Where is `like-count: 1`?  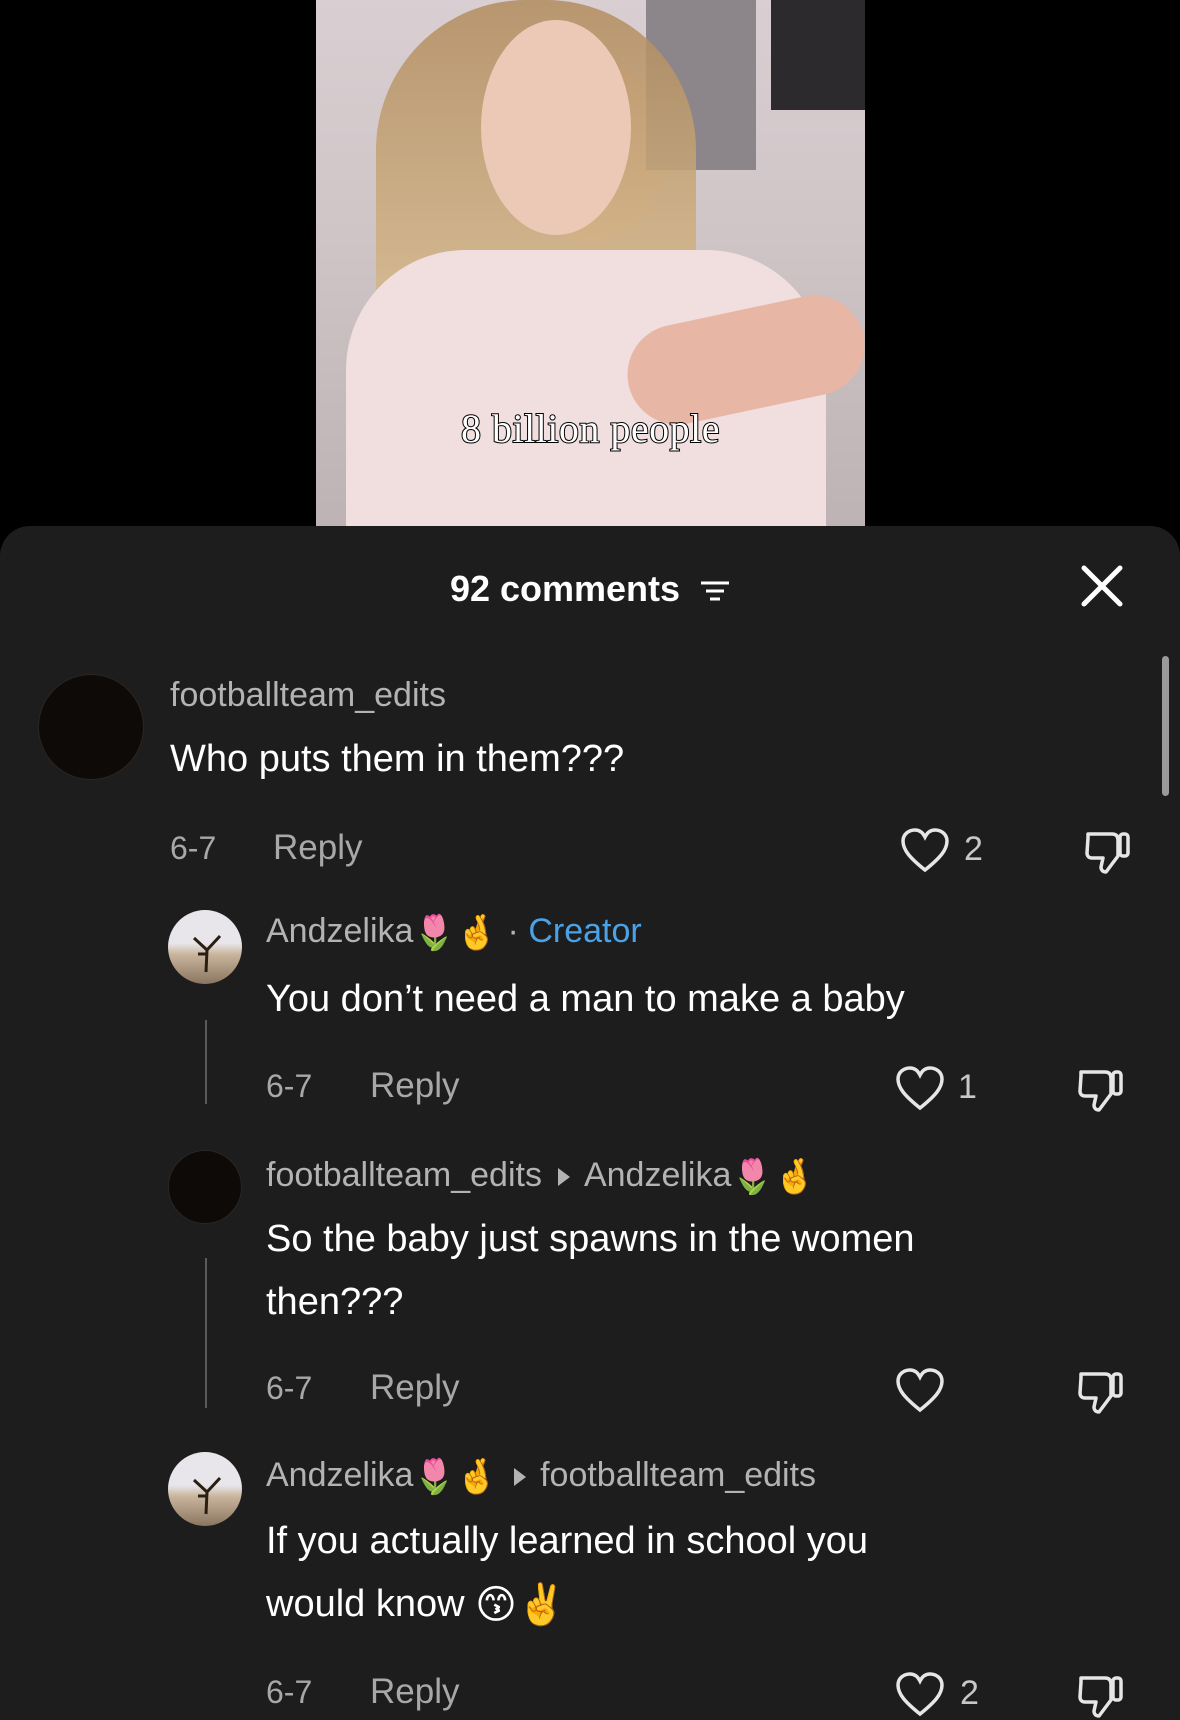 like-count: 1 is located at coordinates (967, 1087).